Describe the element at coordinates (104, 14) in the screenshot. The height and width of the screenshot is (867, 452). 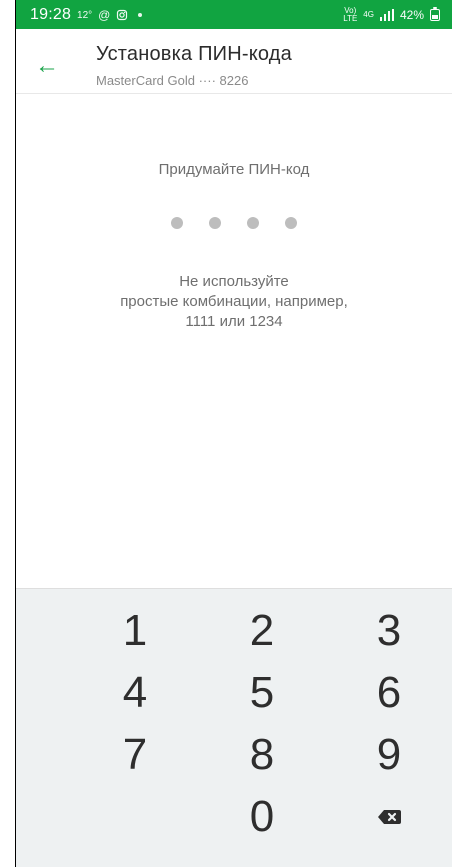
I see `at-icon: @` at that location.